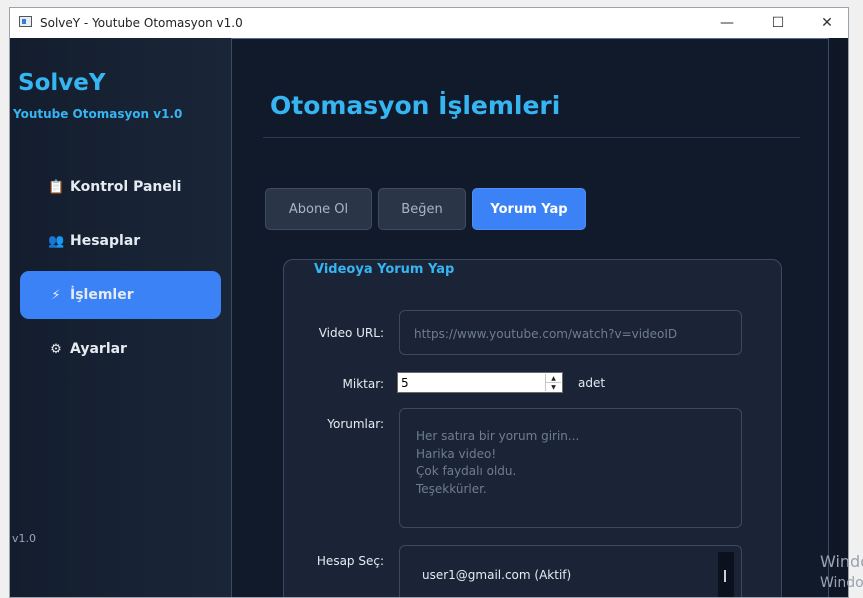 The height and width of the screenshot is (598, 863). Describe the element at coordinates (480, 382) in the screenshot. I see `amount-spinbox: 5 ▲ ▼` at that location.